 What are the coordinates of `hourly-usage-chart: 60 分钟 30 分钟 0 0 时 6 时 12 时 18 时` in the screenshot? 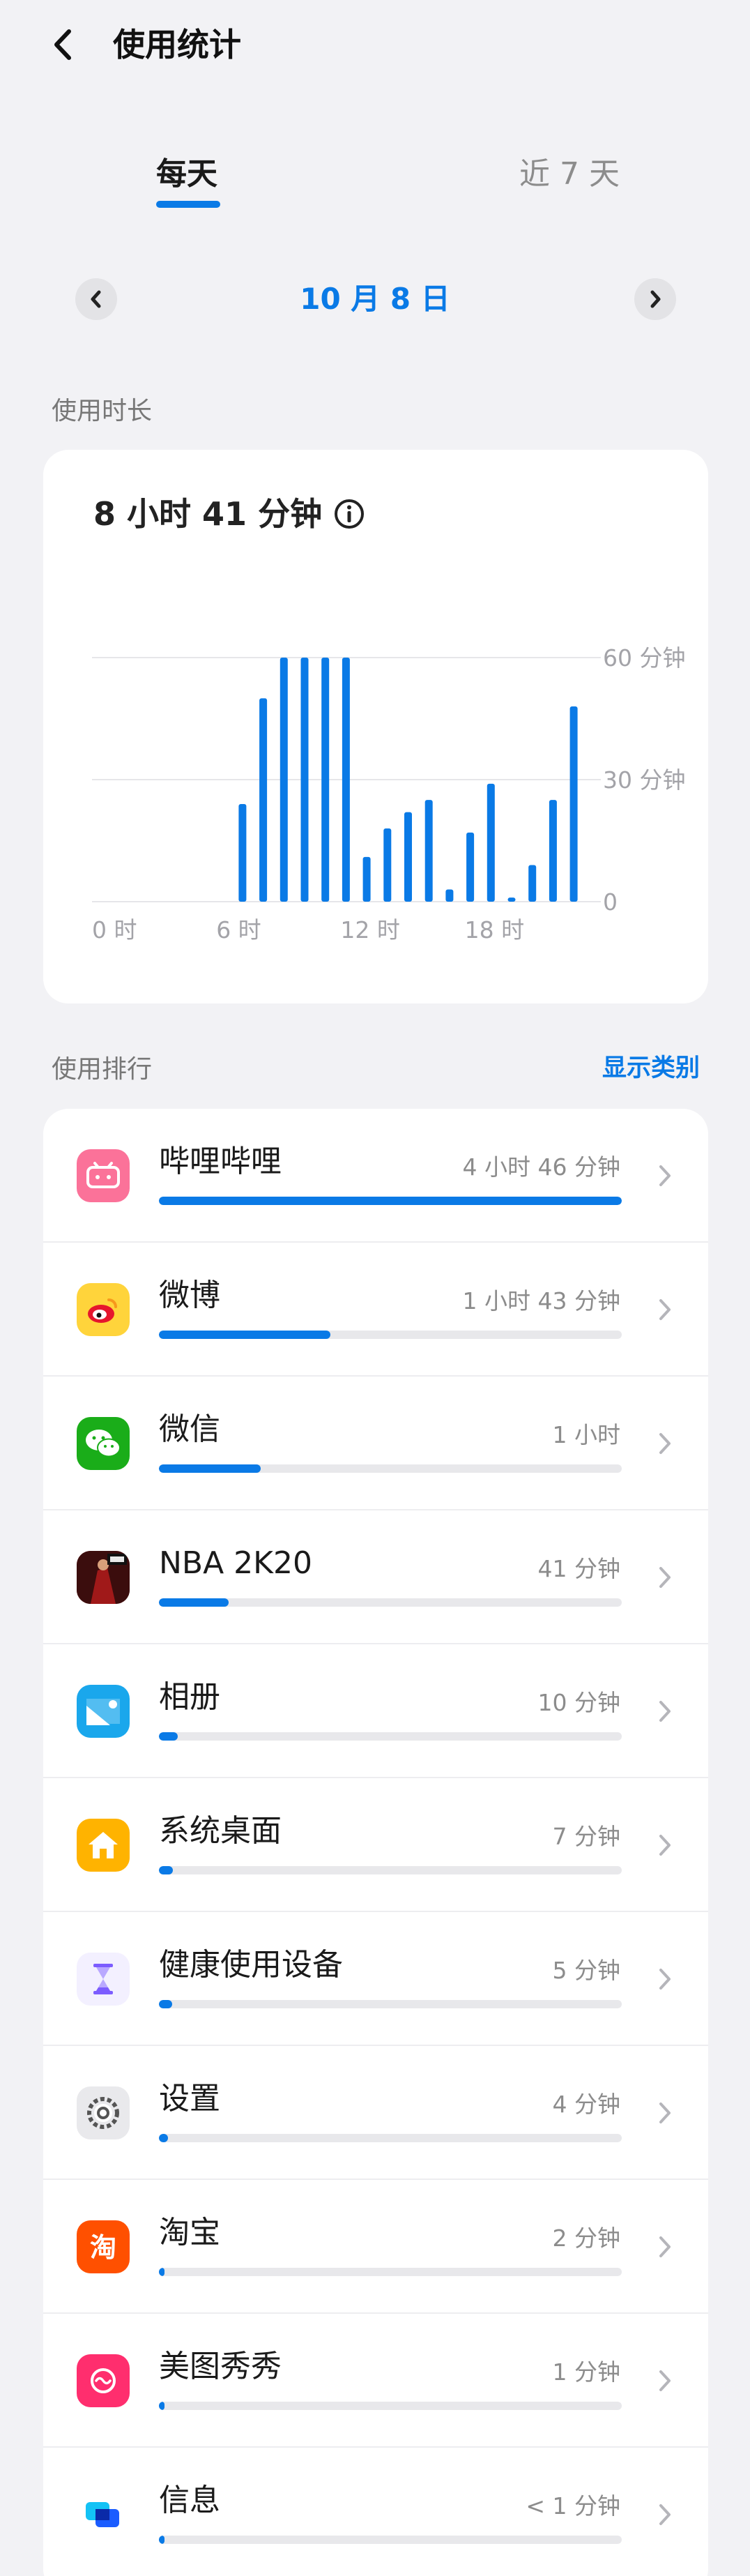 It's located at (388, 794).